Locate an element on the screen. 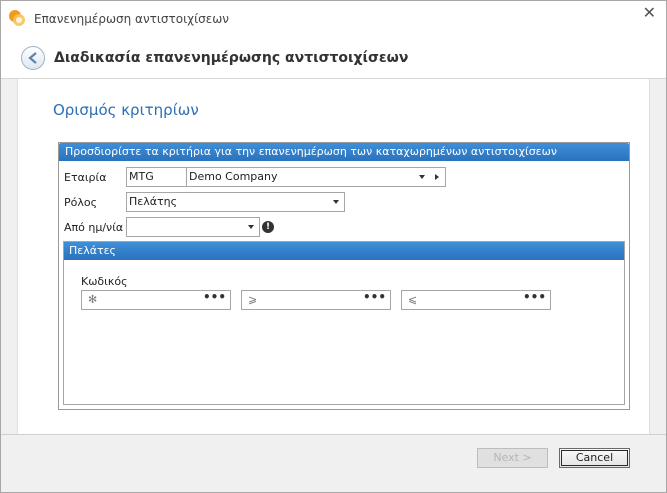 Image resolution: width=667 pixels, height=493 pixels. chevron-right-icon is located at coordinates (437, 177).